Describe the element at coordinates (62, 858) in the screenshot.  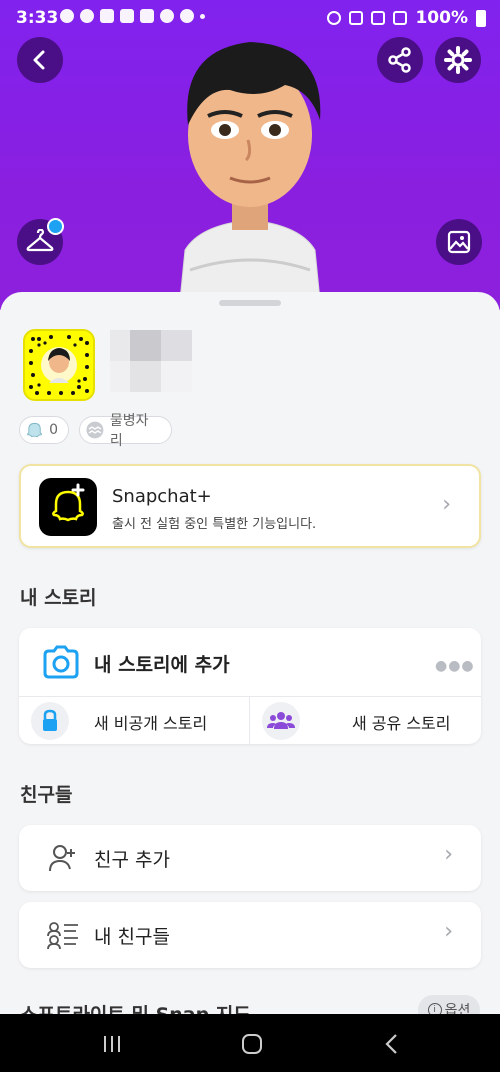
I see `add-friend-icon` at that location.